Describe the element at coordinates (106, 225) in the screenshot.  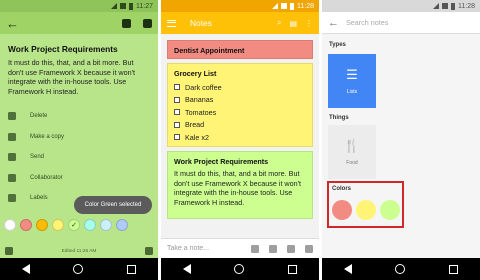
I see `swatch-blue` at that location.